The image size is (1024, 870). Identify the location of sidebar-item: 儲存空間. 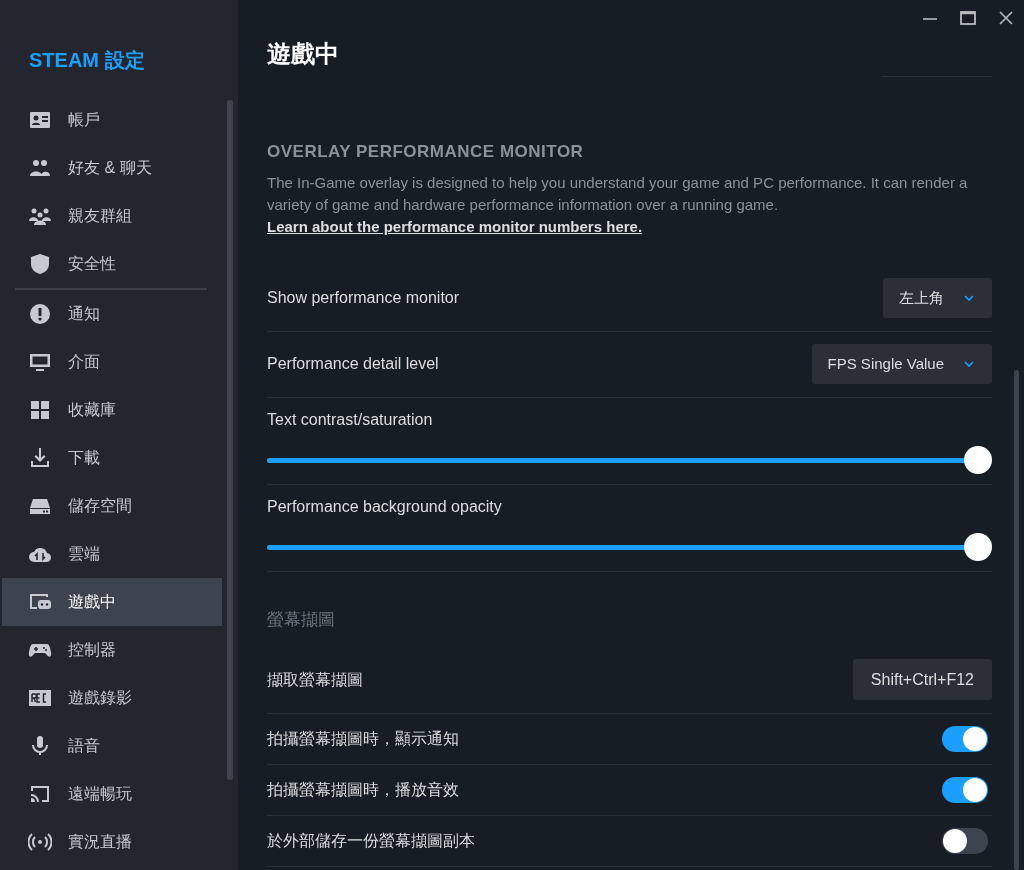
(112, 506).